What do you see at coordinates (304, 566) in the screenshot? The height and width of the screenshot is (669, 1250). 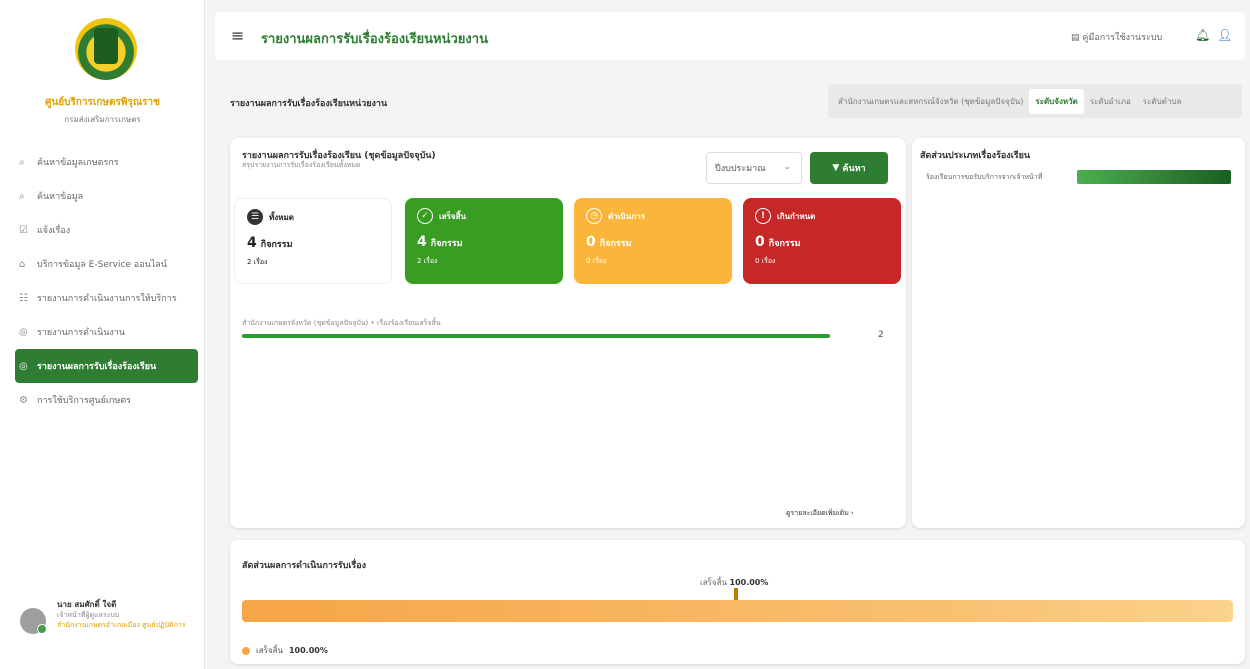 I see `card-title: สัดส่วนผลการดำเนินการรับเรื่อง` at bounding box center [304, 566].